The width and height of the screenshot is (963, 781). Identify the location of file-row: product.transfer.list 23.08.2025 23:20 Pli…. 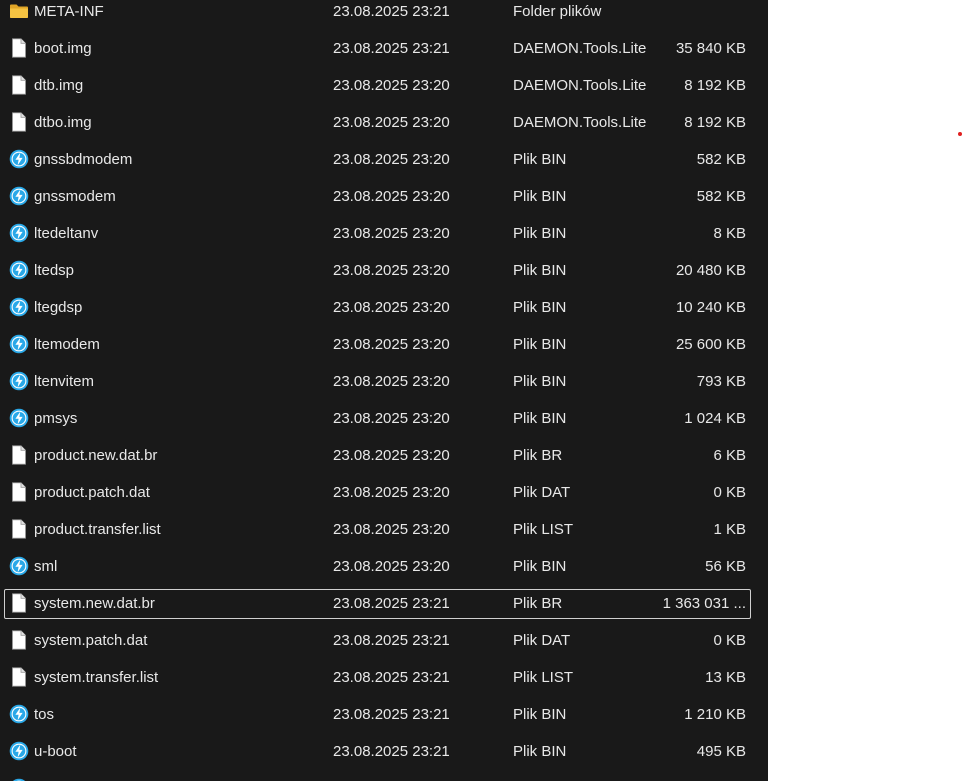
(384, 529).